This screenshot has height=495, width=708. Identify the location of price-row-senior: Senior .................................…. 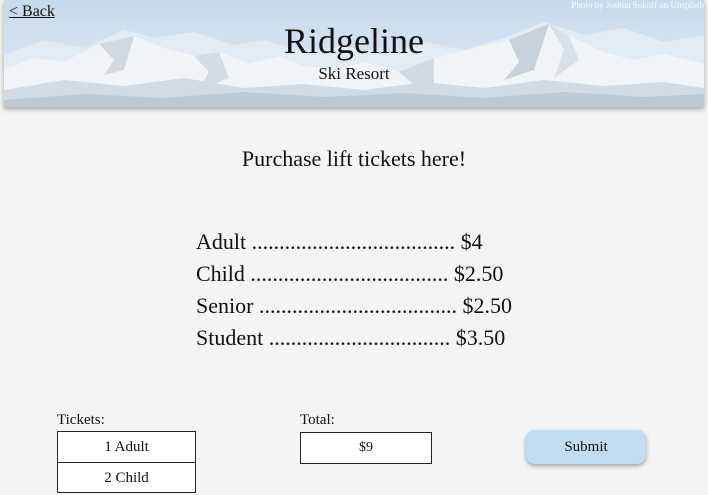
(354, 305).